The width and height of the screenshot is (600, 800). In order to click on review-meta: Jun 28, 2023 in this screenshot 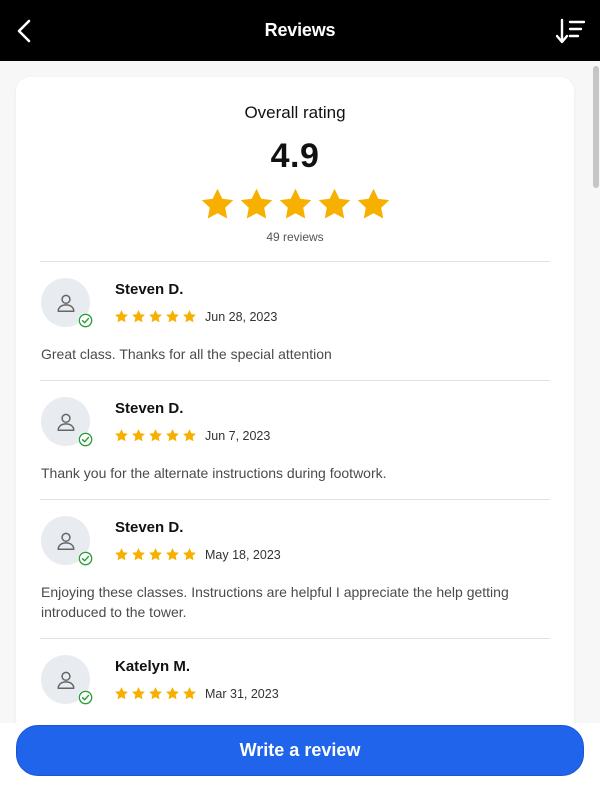, I will do `click(195, 316)`.